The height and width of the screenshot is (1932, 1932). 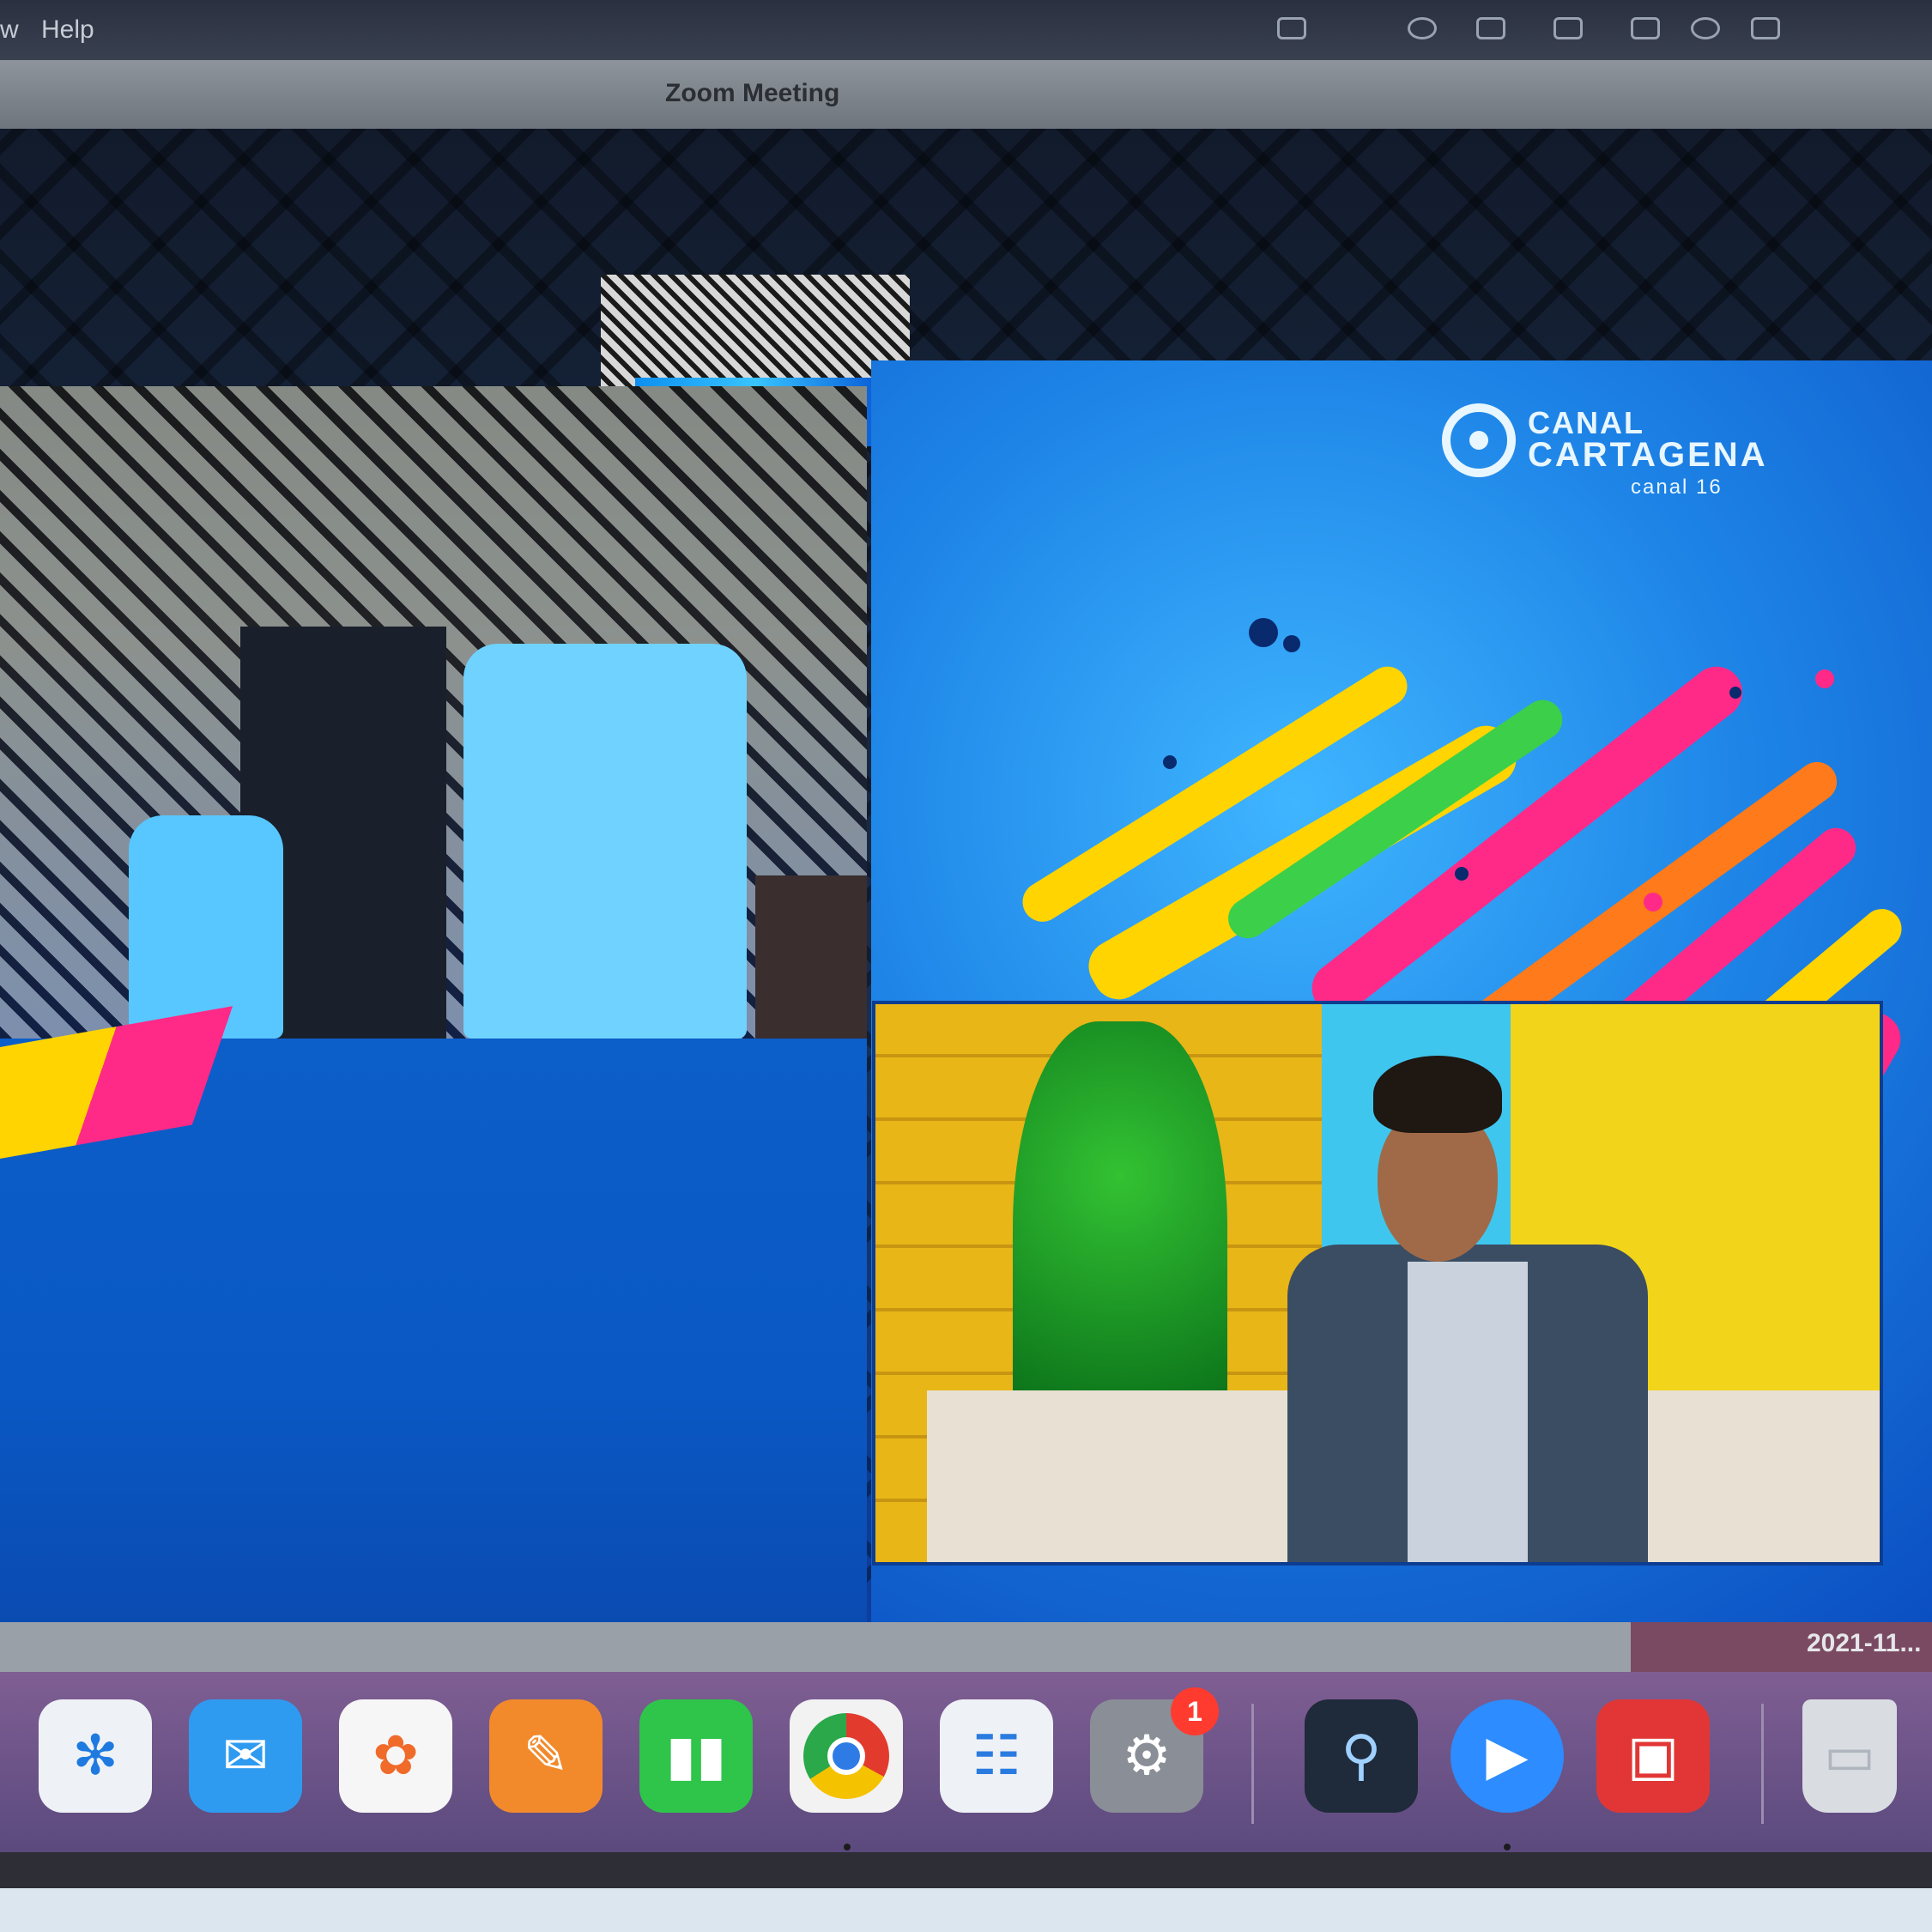 What do you see at coordinates (1766, 28) in the screenshot?
I see `control-center-icon` at bounding box center [1766, 28].